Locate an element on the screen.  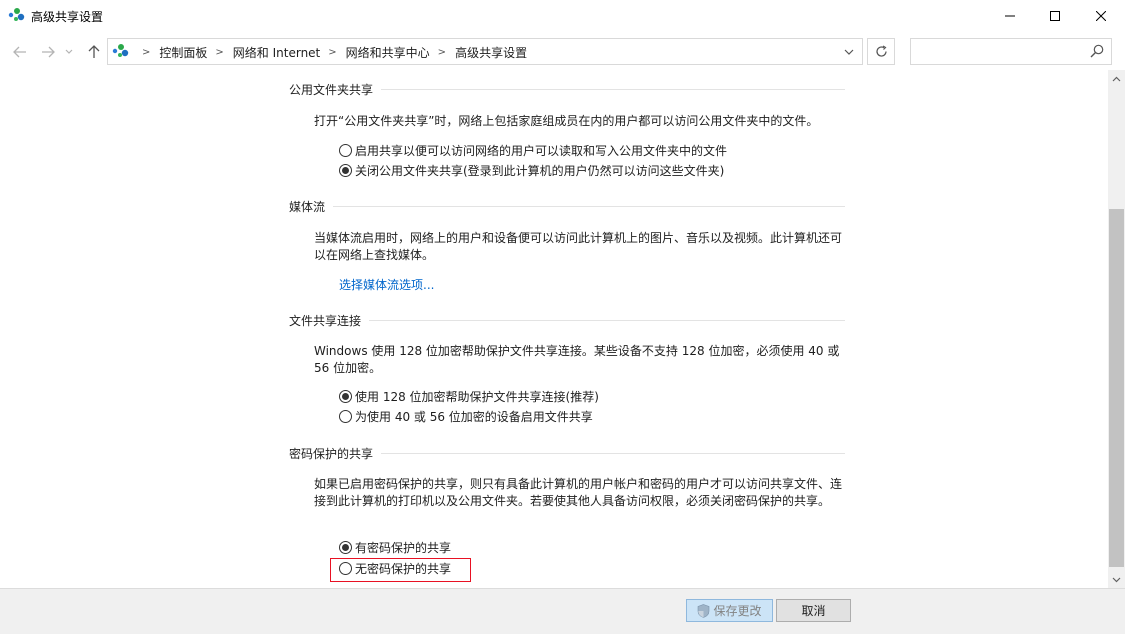
minimize-icon is located at coordinates (1010, 16).